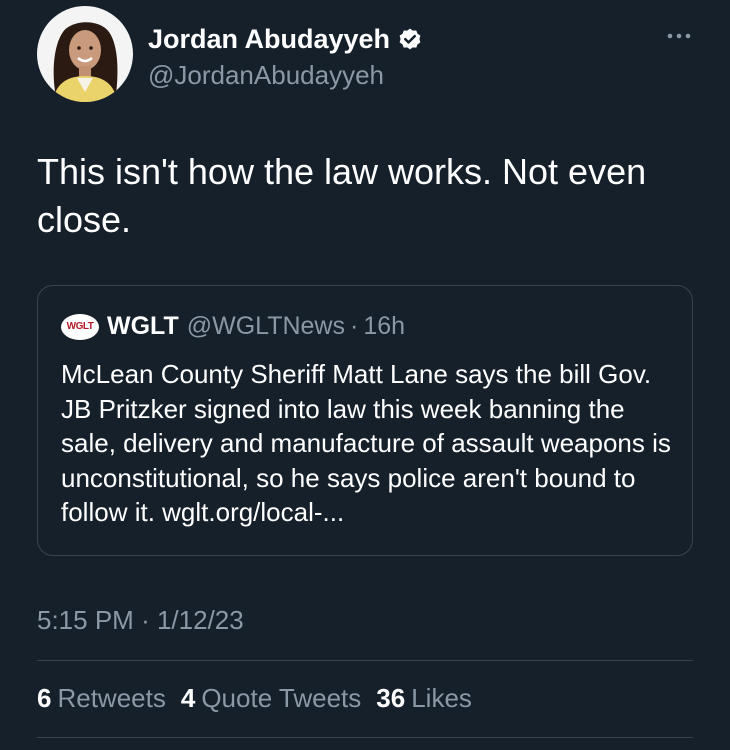 The height and width of the screenshot is (750, 730). Describe the element at coordinates (391, 698) in the screenshot. I see `likes-count: 36` at that location.